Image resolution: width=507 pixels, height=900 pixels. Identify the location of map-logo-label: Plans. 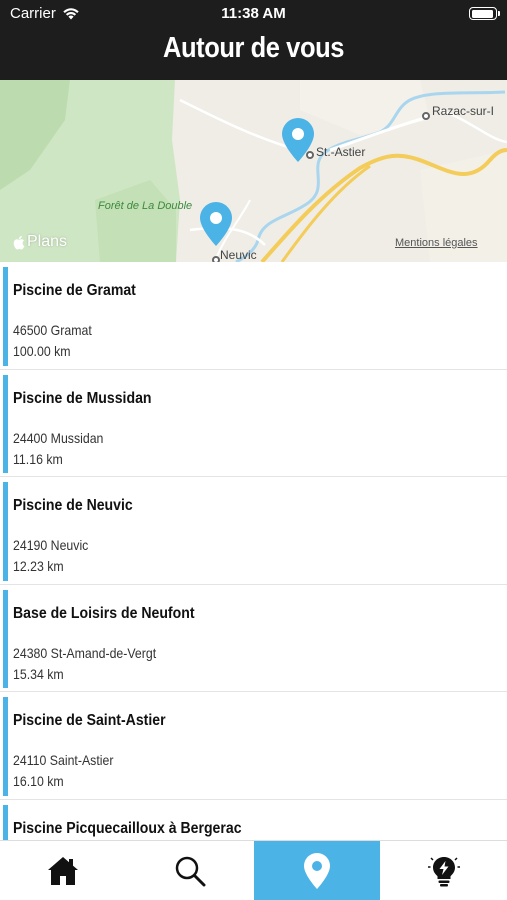
(47, 241).